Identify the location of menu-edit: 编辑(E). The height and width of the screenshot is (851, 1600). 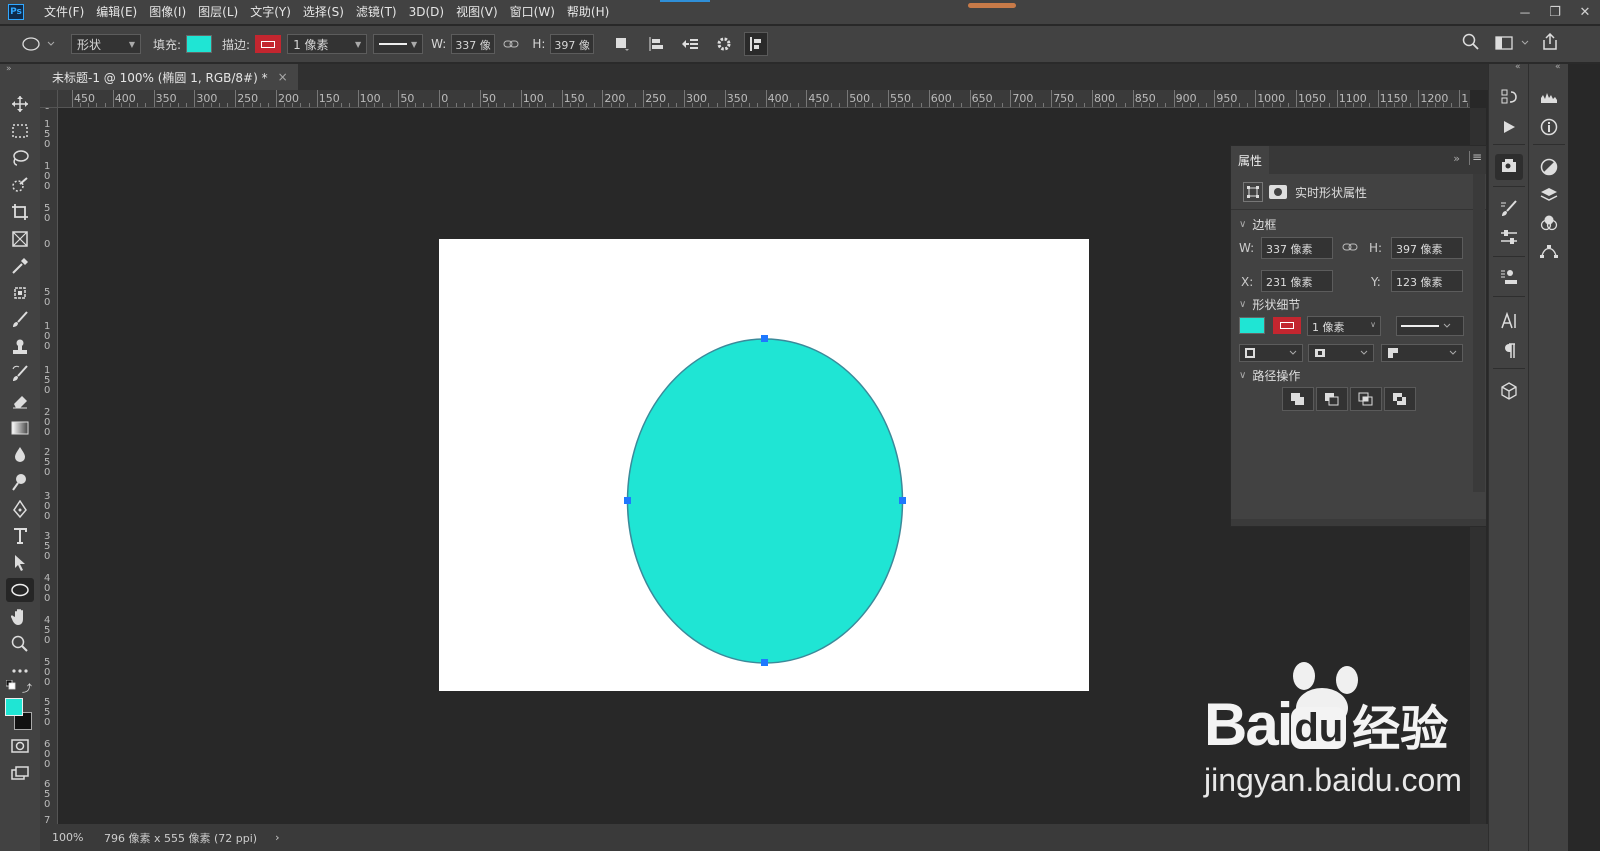
(116, 12).